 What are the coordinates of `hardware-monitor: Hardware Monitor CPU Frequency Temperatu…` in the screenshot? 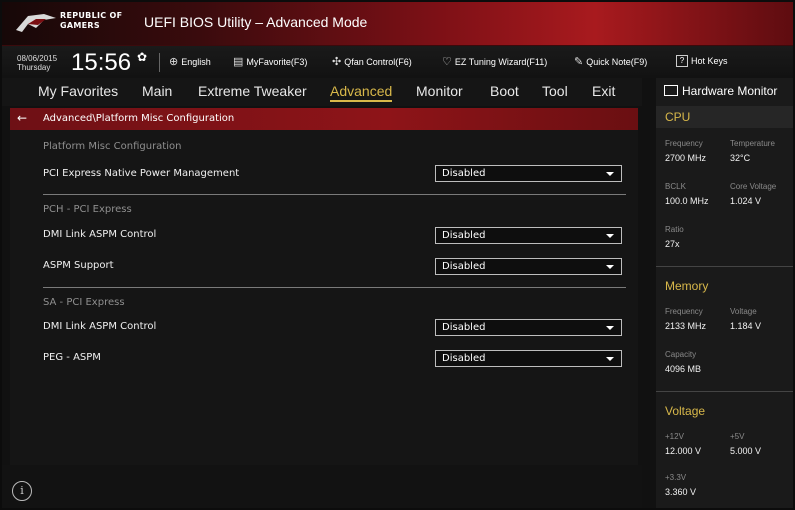 It's located at (724, 293).